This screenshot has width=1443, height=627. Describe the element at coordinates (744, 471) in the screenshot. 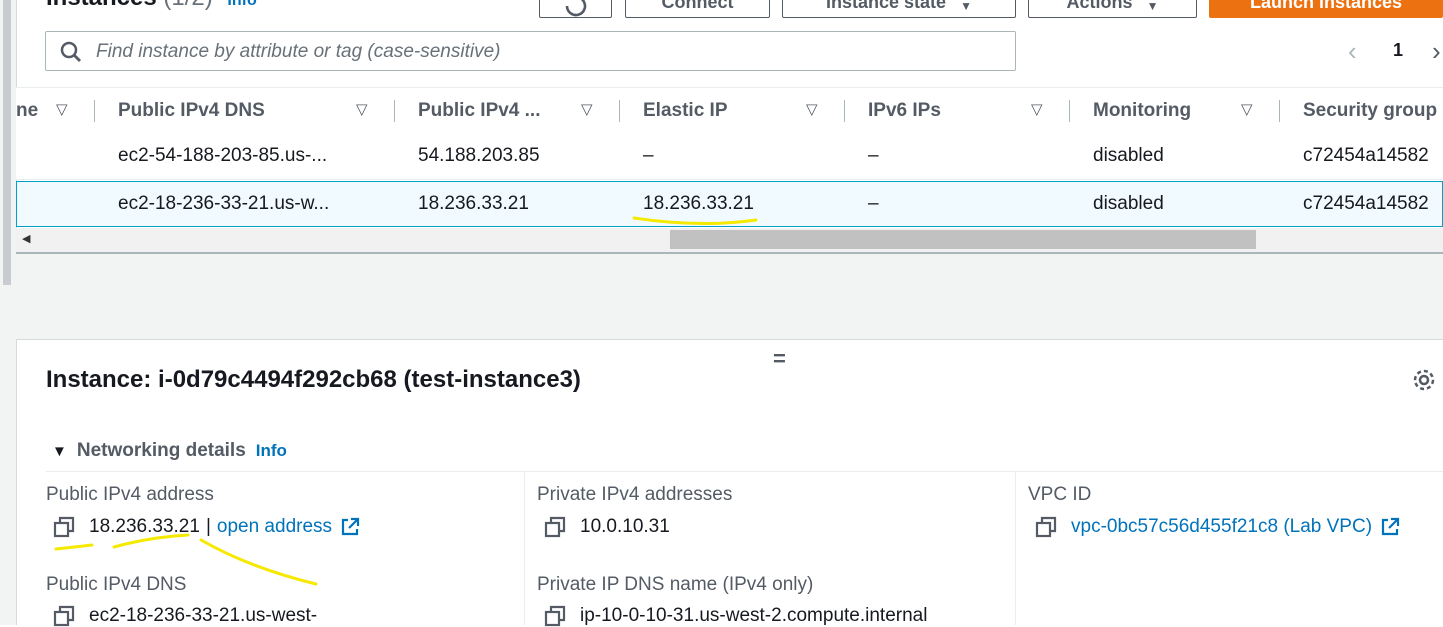

I see `divider` at that location.